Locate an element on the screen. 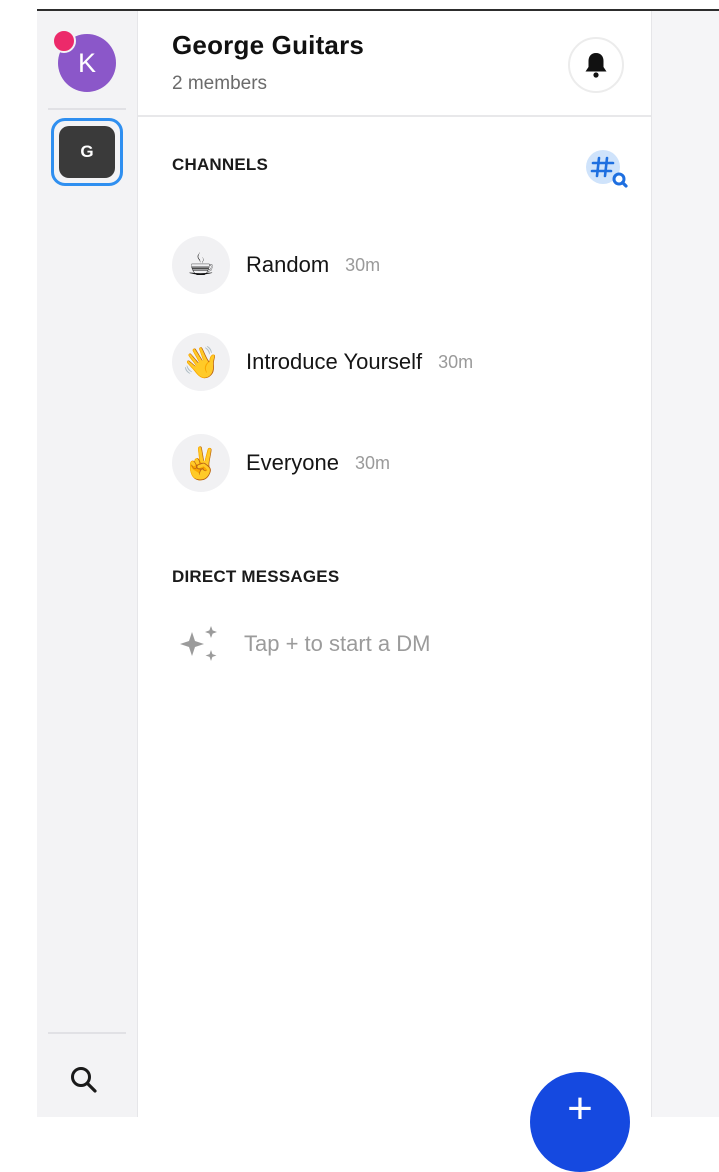 Image resolution: width=719 pixels, height=1172 pixels. victory-hand-icon: ✌️ is located at coordinates (201, 463).